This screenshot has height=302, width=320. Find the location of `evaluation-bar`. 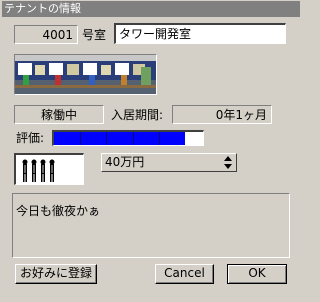

evaluation-bar is located at coordinates (128, 138).